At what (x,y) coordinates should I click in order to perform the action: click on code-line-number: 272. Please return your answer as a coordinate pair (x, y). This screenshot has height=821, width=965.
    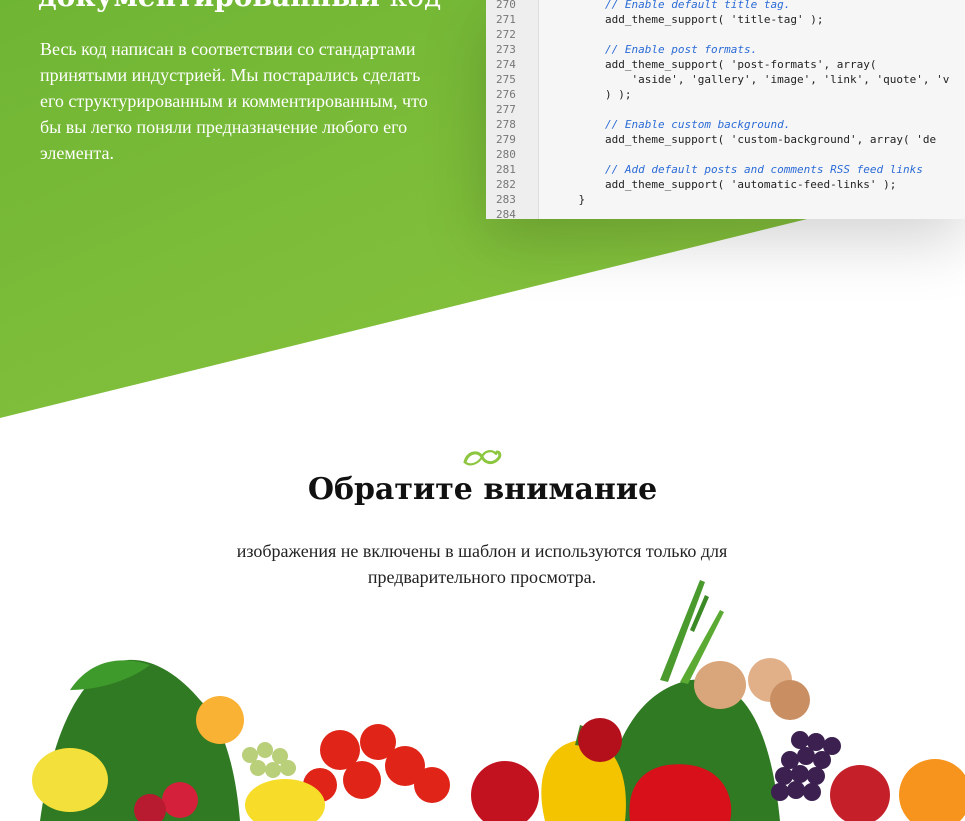
    Looking at the image, I should click on (506, 34).